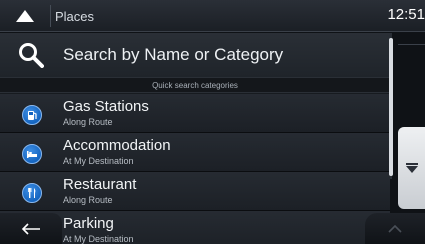  I want to click on fork-knife-icon, so click(32, 193).